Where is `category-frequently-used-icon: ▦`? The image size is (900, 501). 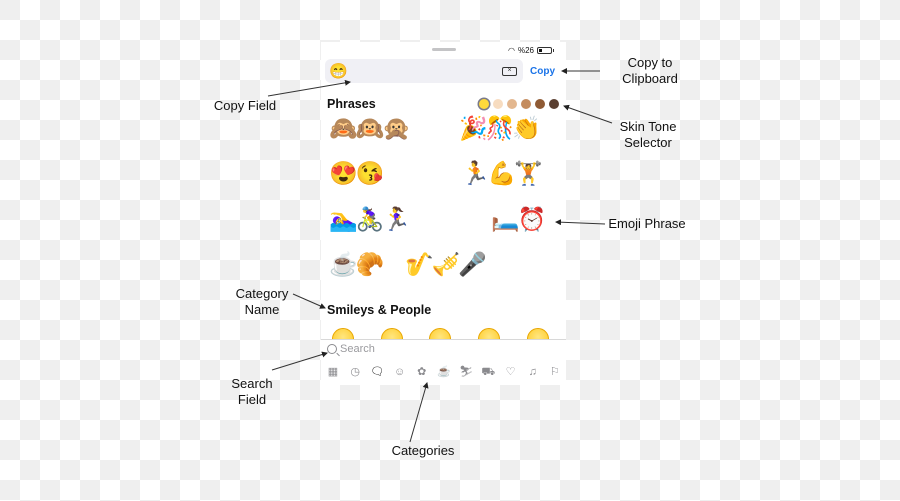
category-frequently-used-icon: ▦ is located at coordinates (333, 372).